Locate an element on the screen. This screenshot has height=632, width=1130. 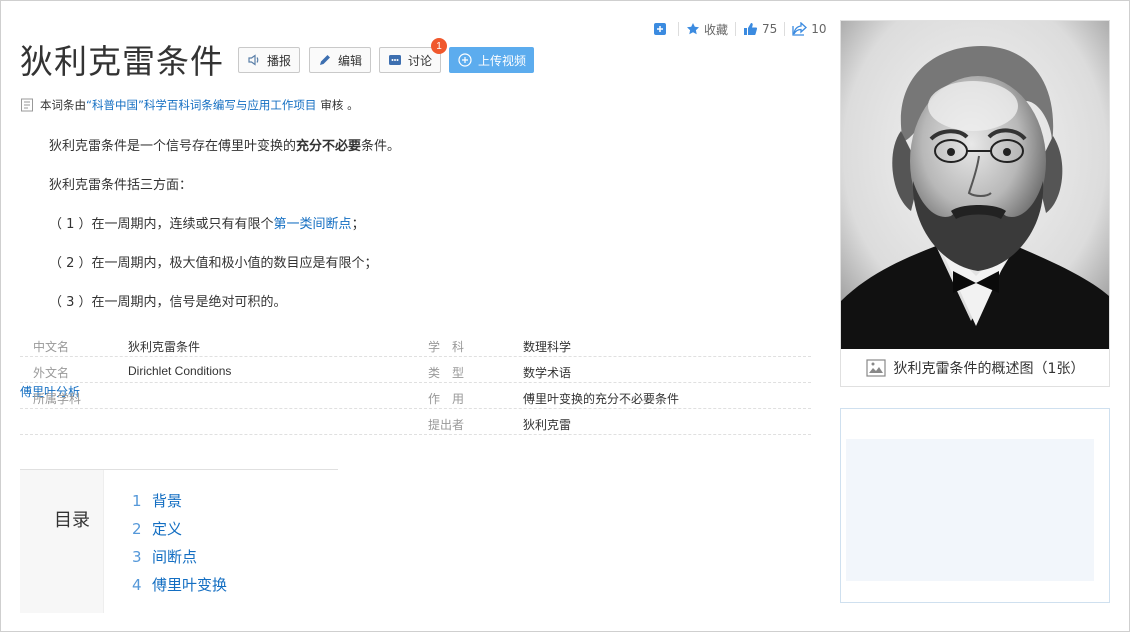
plus-square-icon is located at coordinates (660, 29).